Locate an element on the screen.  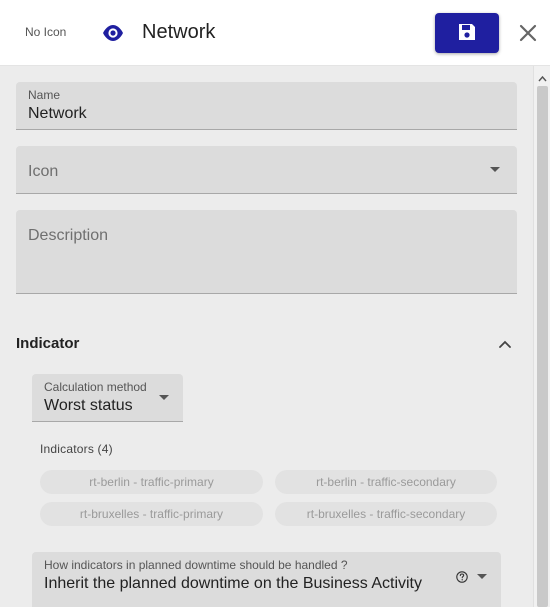
indicator-chip-label: rt-berlin - traffic-primary is located at coordinates (151, 482).